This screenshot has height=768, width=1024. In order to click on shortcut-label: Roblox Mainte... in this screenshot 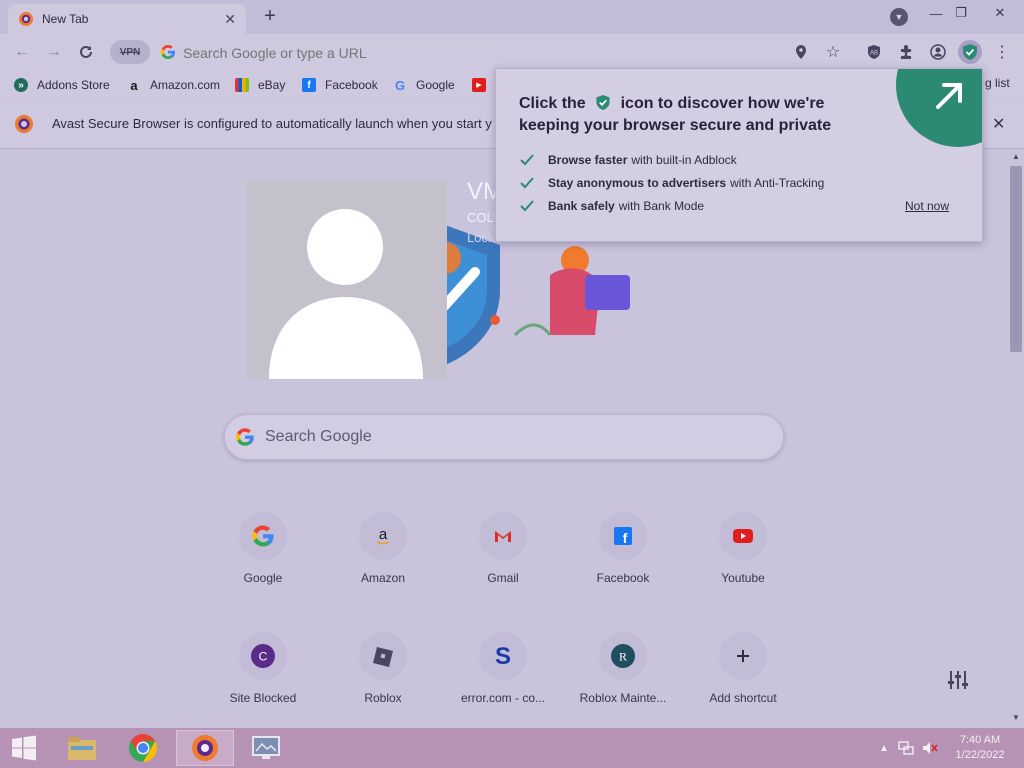, I will do `click(623, 698)`.